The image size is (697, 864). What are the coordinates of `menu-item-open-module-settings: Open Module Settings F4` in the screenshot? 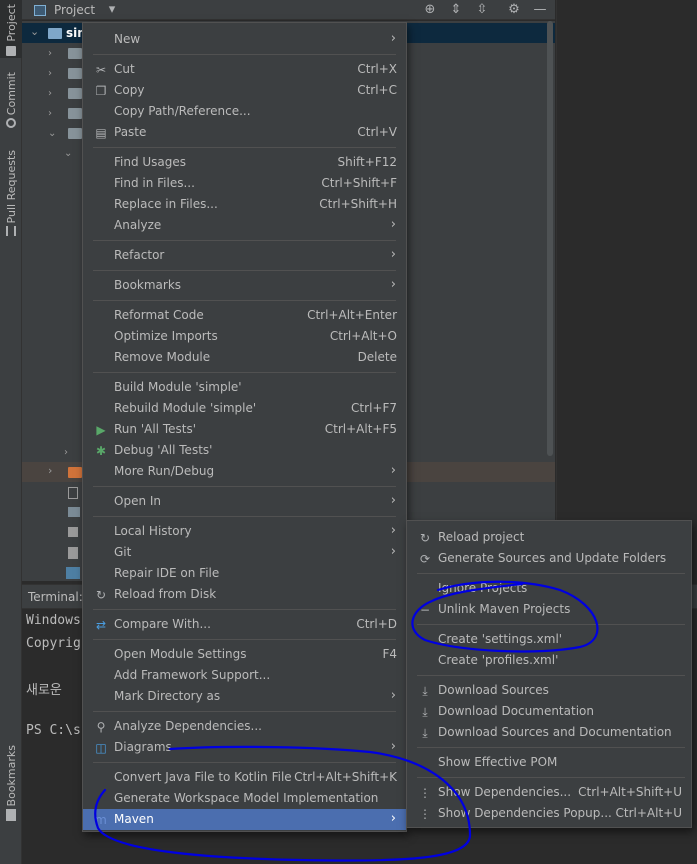 It's located at (244, 654).